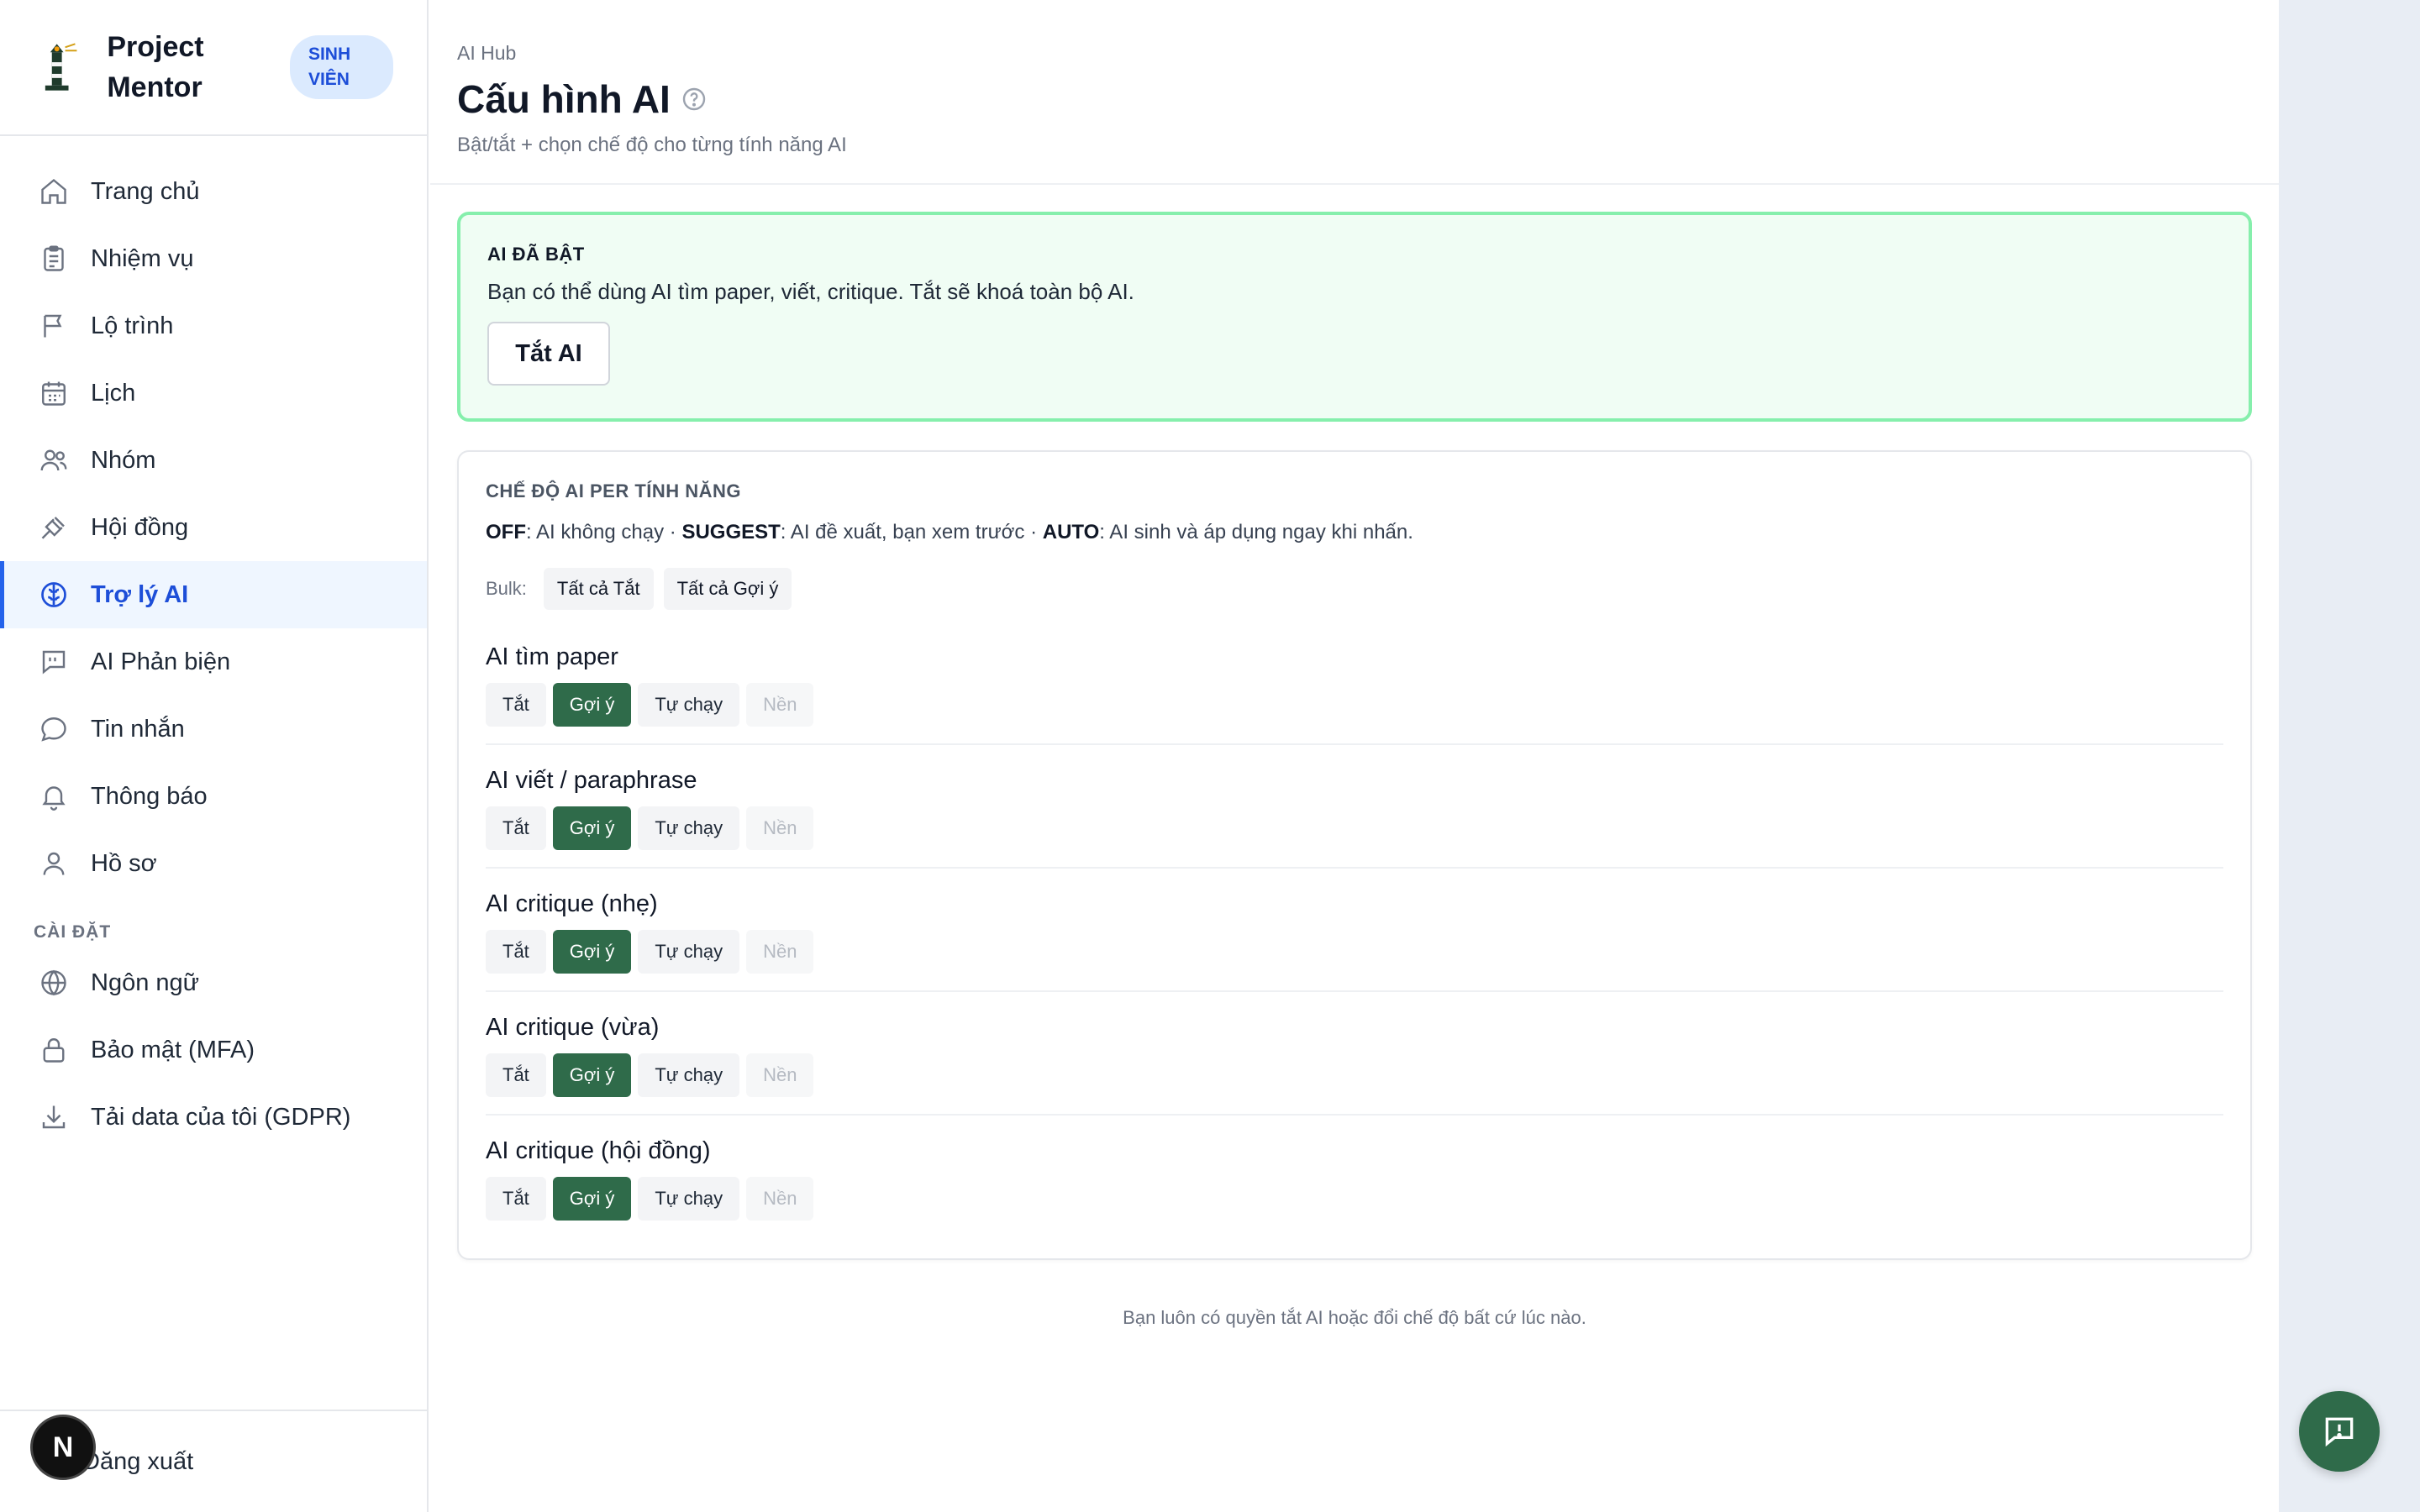 The width and height of the screenshot is (2420, 1512). I want to click on nav-item-label: Lộ trình, so click(132, 325).